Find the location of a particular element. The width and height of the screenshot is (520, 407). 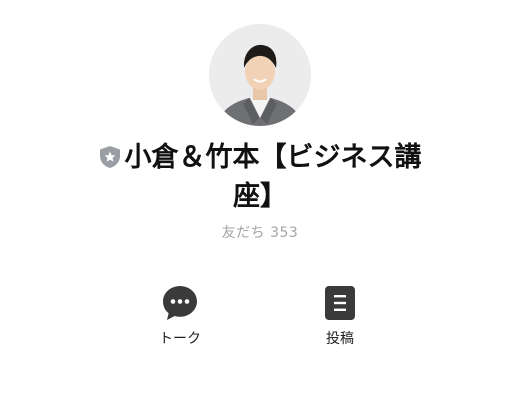

talk-label: トーク is located at coordinates (180, 339).